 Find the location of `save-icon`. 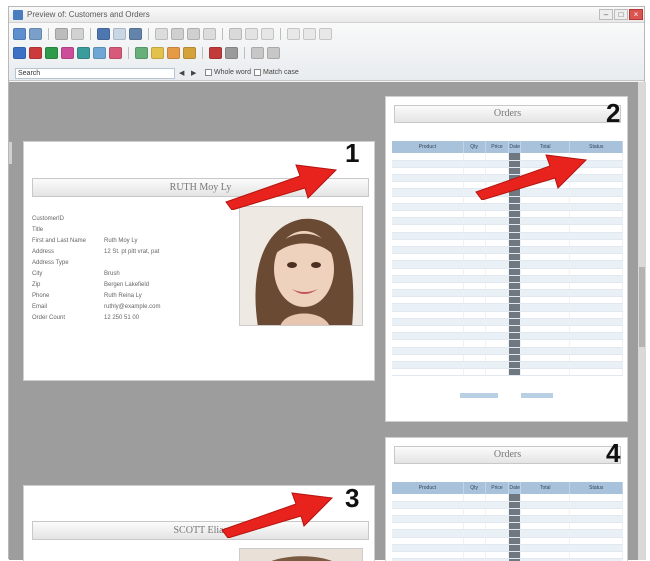

save-icon is located at coordinates (77, 33).